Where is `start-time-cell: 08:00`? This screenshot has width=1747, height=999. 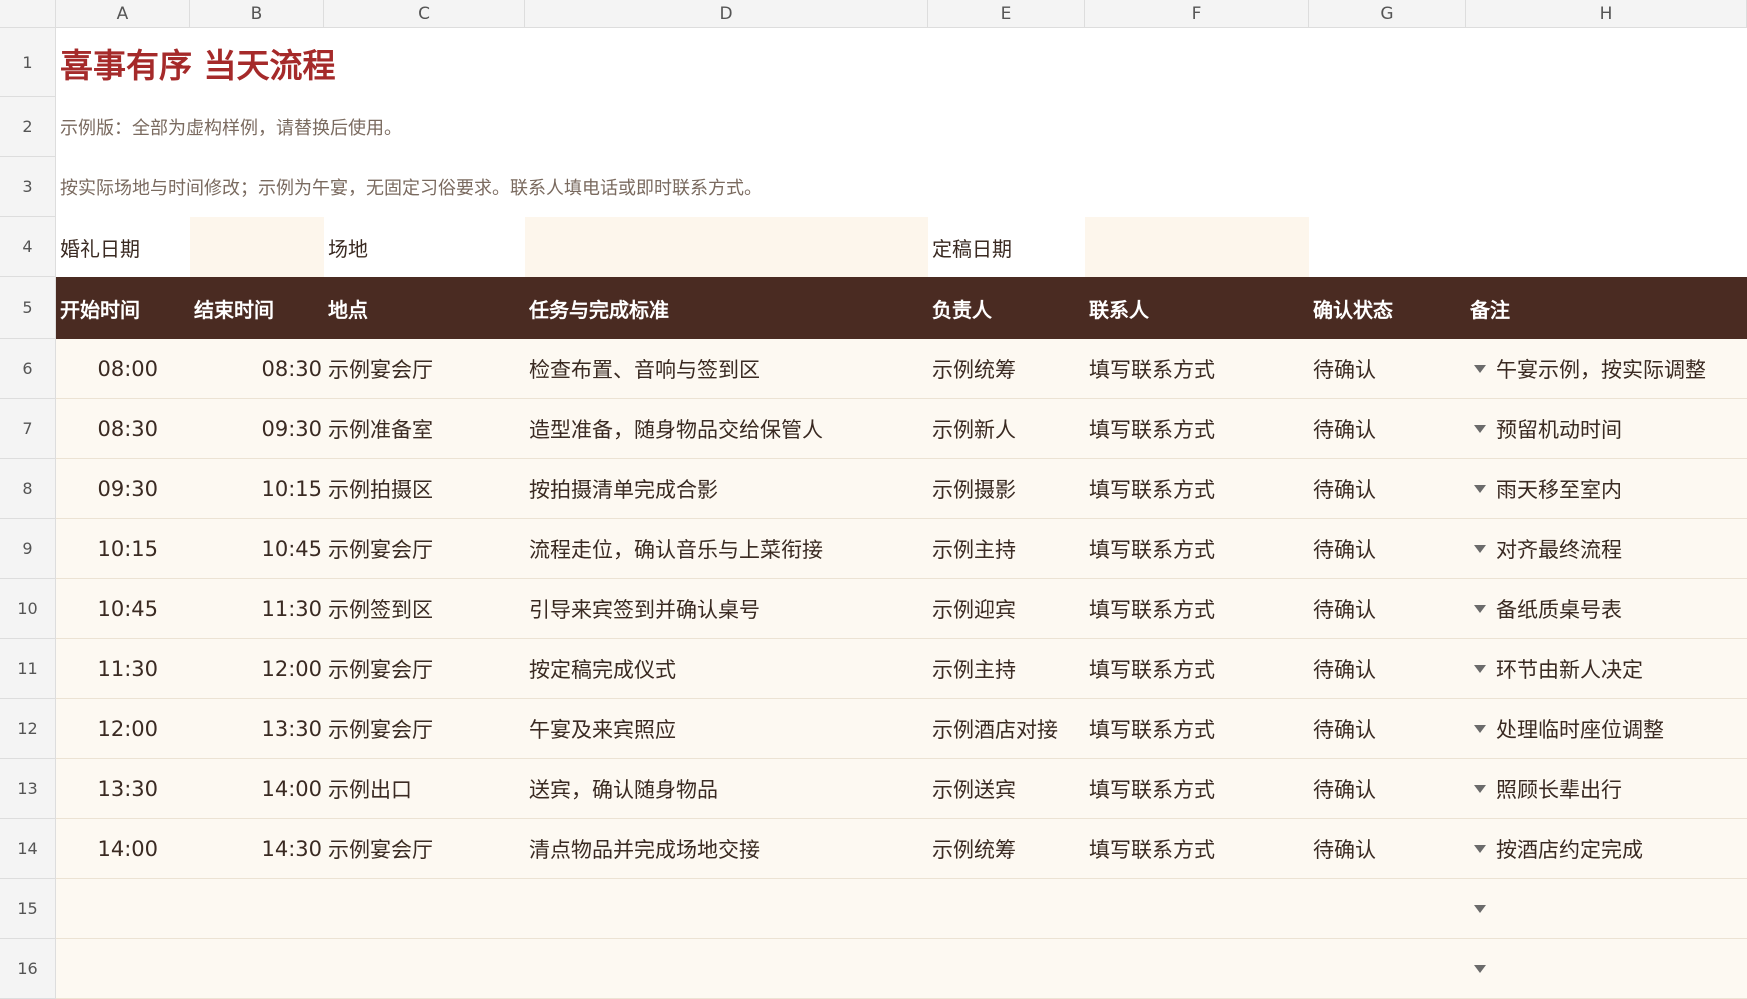
start-time-cell: 08:00 is located at coordinates (123, 369).